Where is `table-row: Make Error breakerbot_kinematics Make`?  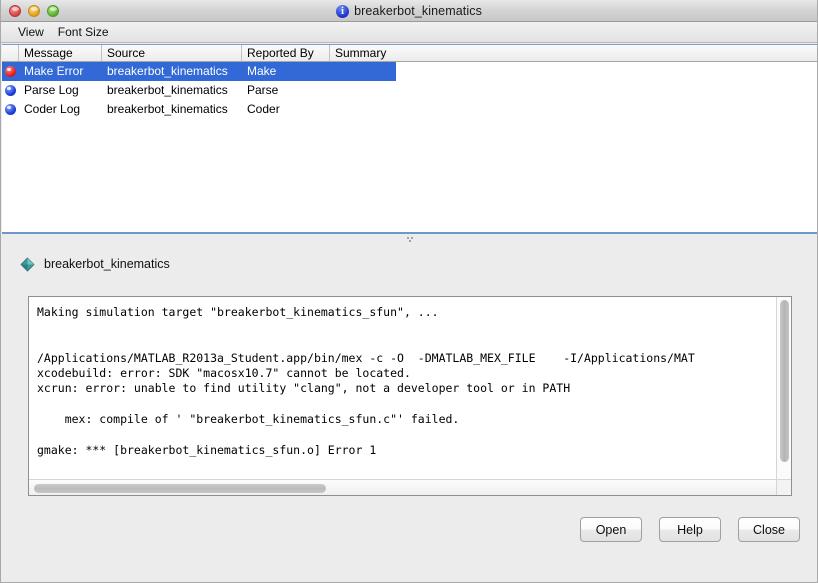 table-row: Make Error breakerbot_kinematics Make is located at coordinates (199, 71).